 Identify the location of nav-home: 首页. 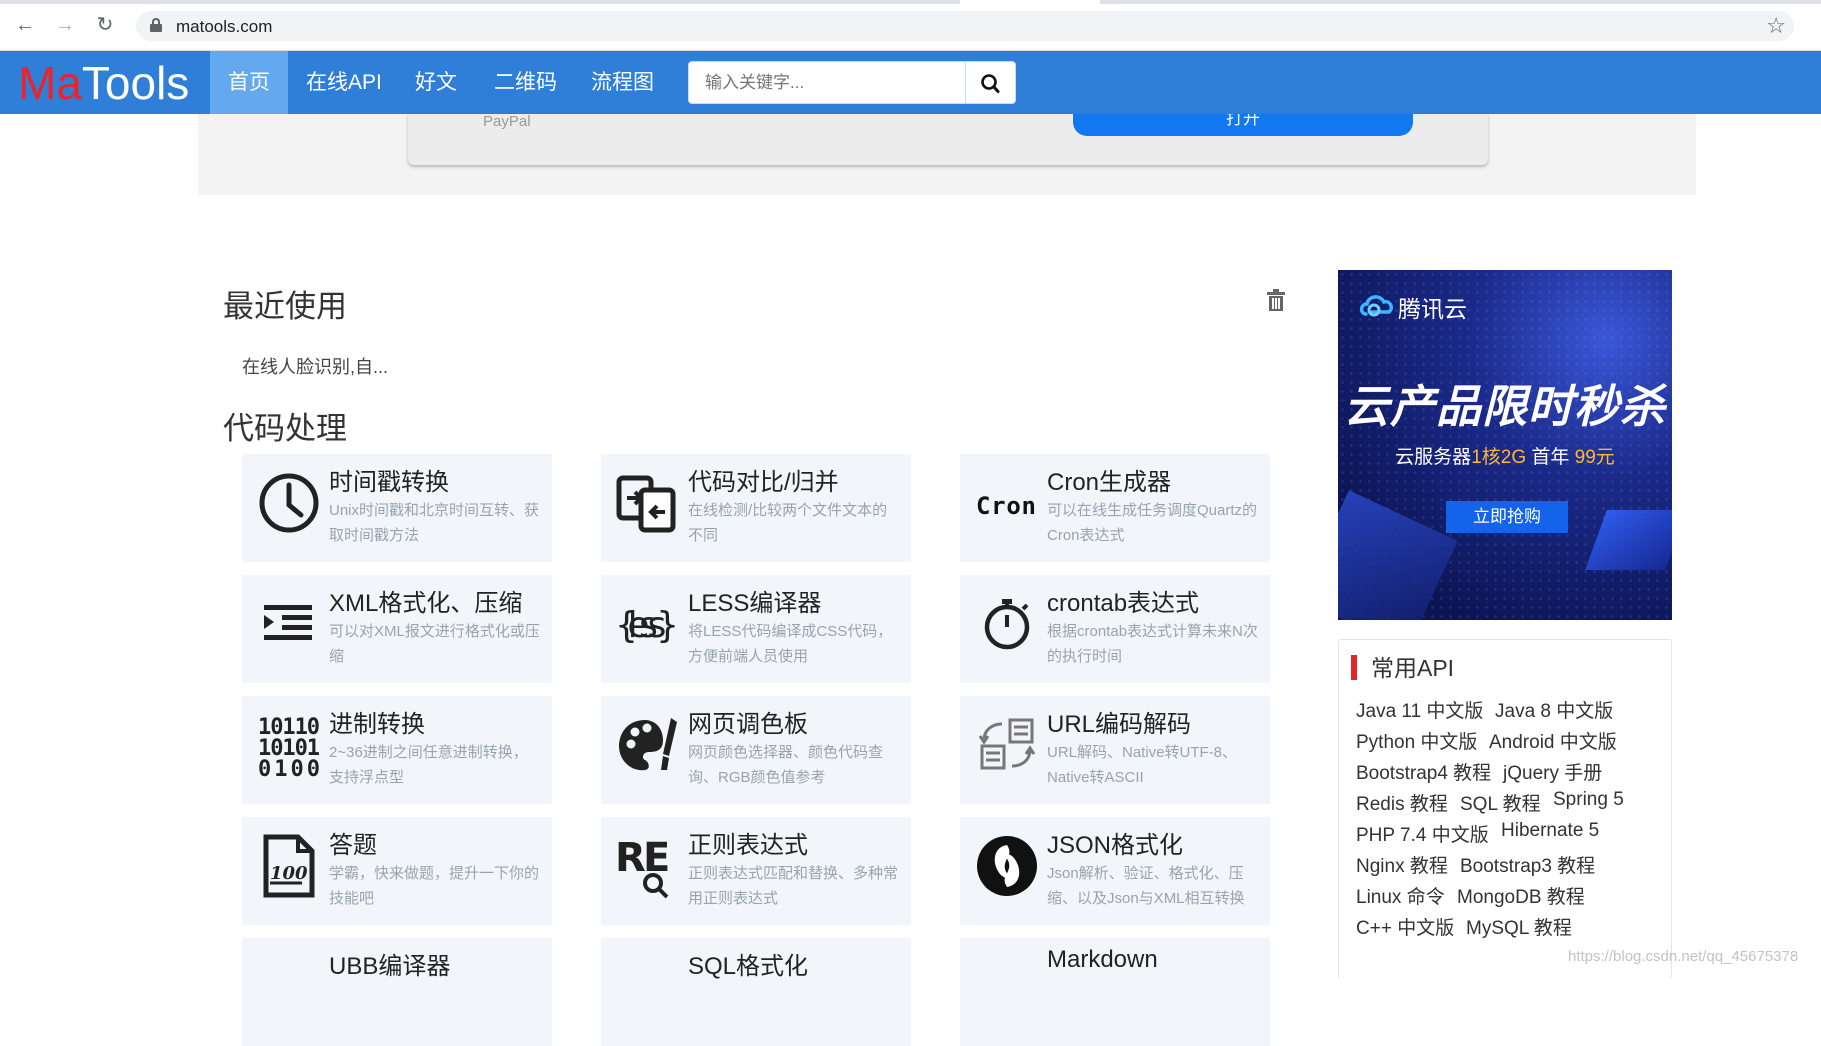
(249, 82).